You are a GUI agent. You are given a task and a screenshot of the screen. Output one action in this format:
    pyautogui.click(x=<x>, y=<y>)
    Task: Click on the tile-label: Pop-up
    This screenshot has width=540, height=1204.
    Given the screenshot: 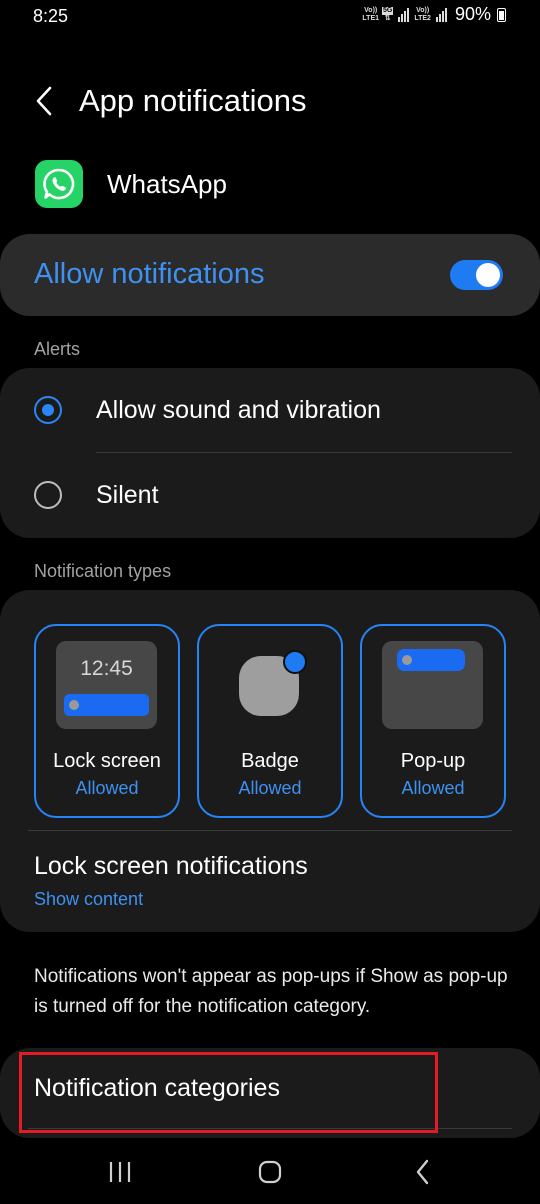 What is the action you would take?
    pyautogui.click(x=433, y=761)
    